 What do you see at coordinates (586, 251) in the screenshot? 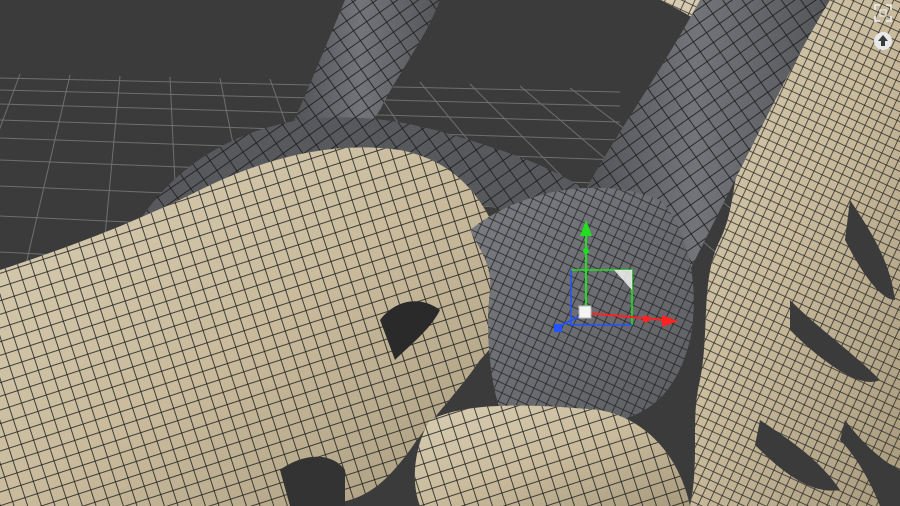
I see `gizmo-y-handle` at bounding box center [586, 251].